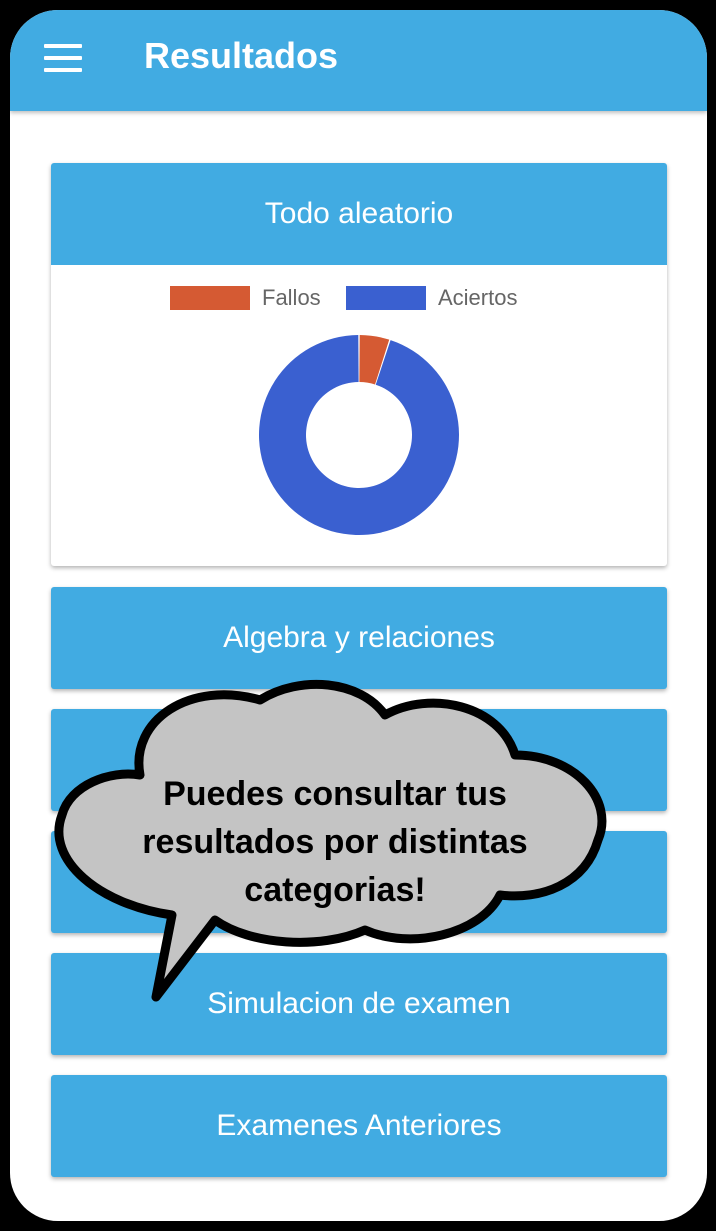 This screenshot has width=716, height=1231. I want to click on category-button-examenes: Examenes Anteriores, so click(359, 1126).